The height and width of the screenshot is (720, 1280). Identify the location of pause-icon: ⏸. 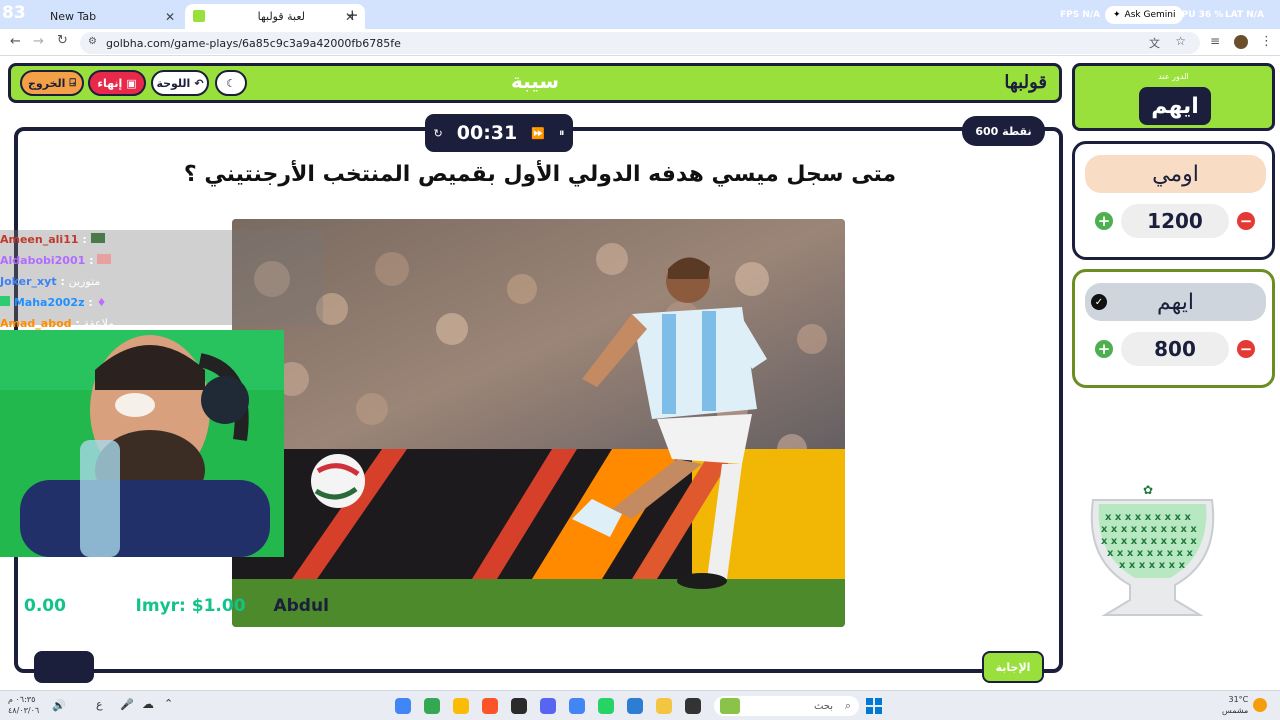
(562, 133).